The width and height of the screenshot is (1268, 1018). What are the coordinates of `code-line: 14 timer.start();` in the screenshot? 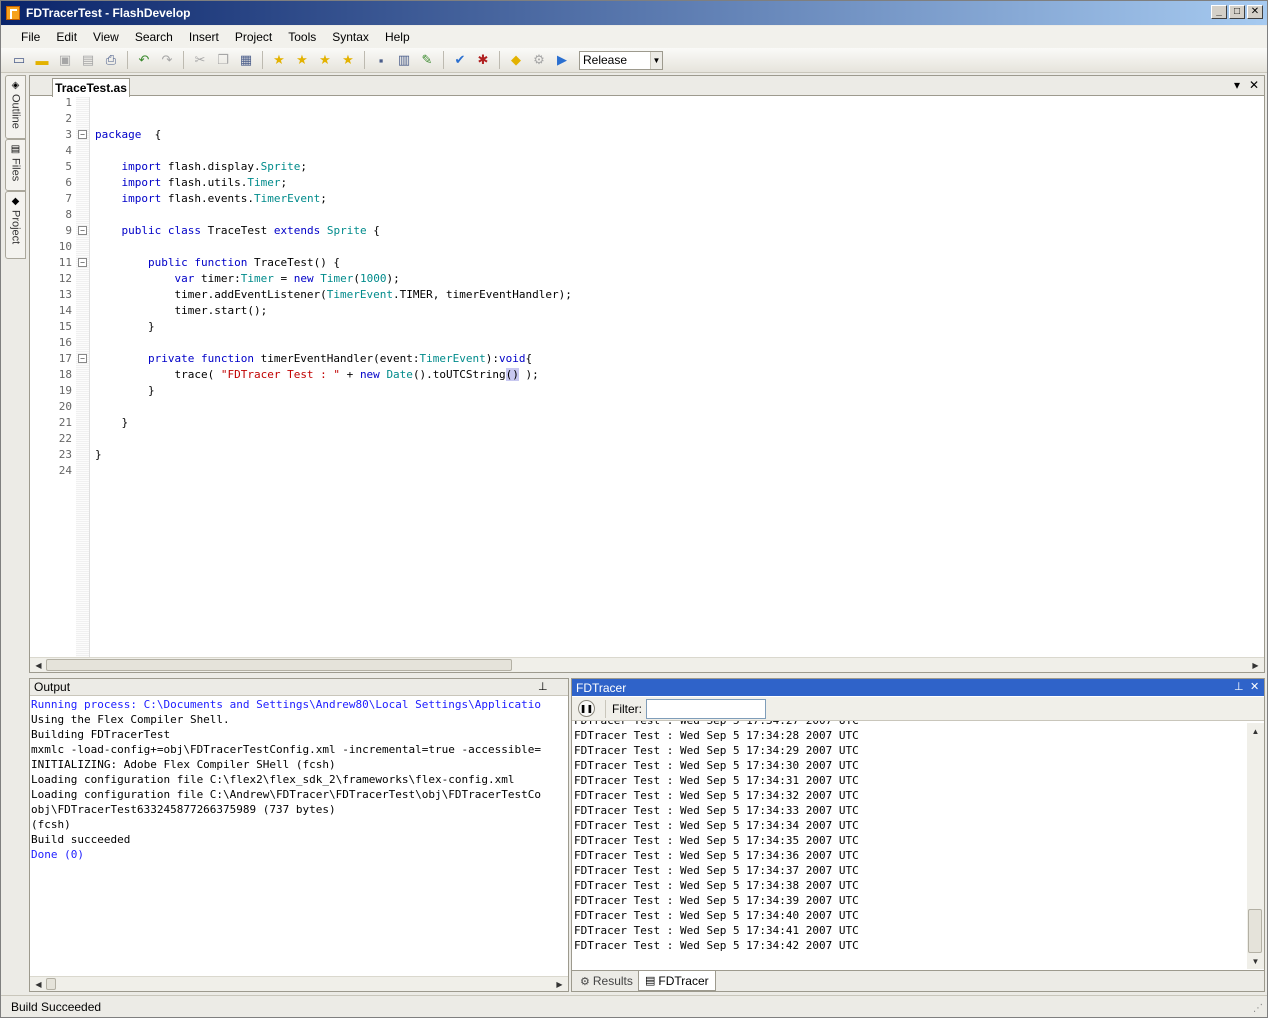 It's located at (647, 311).